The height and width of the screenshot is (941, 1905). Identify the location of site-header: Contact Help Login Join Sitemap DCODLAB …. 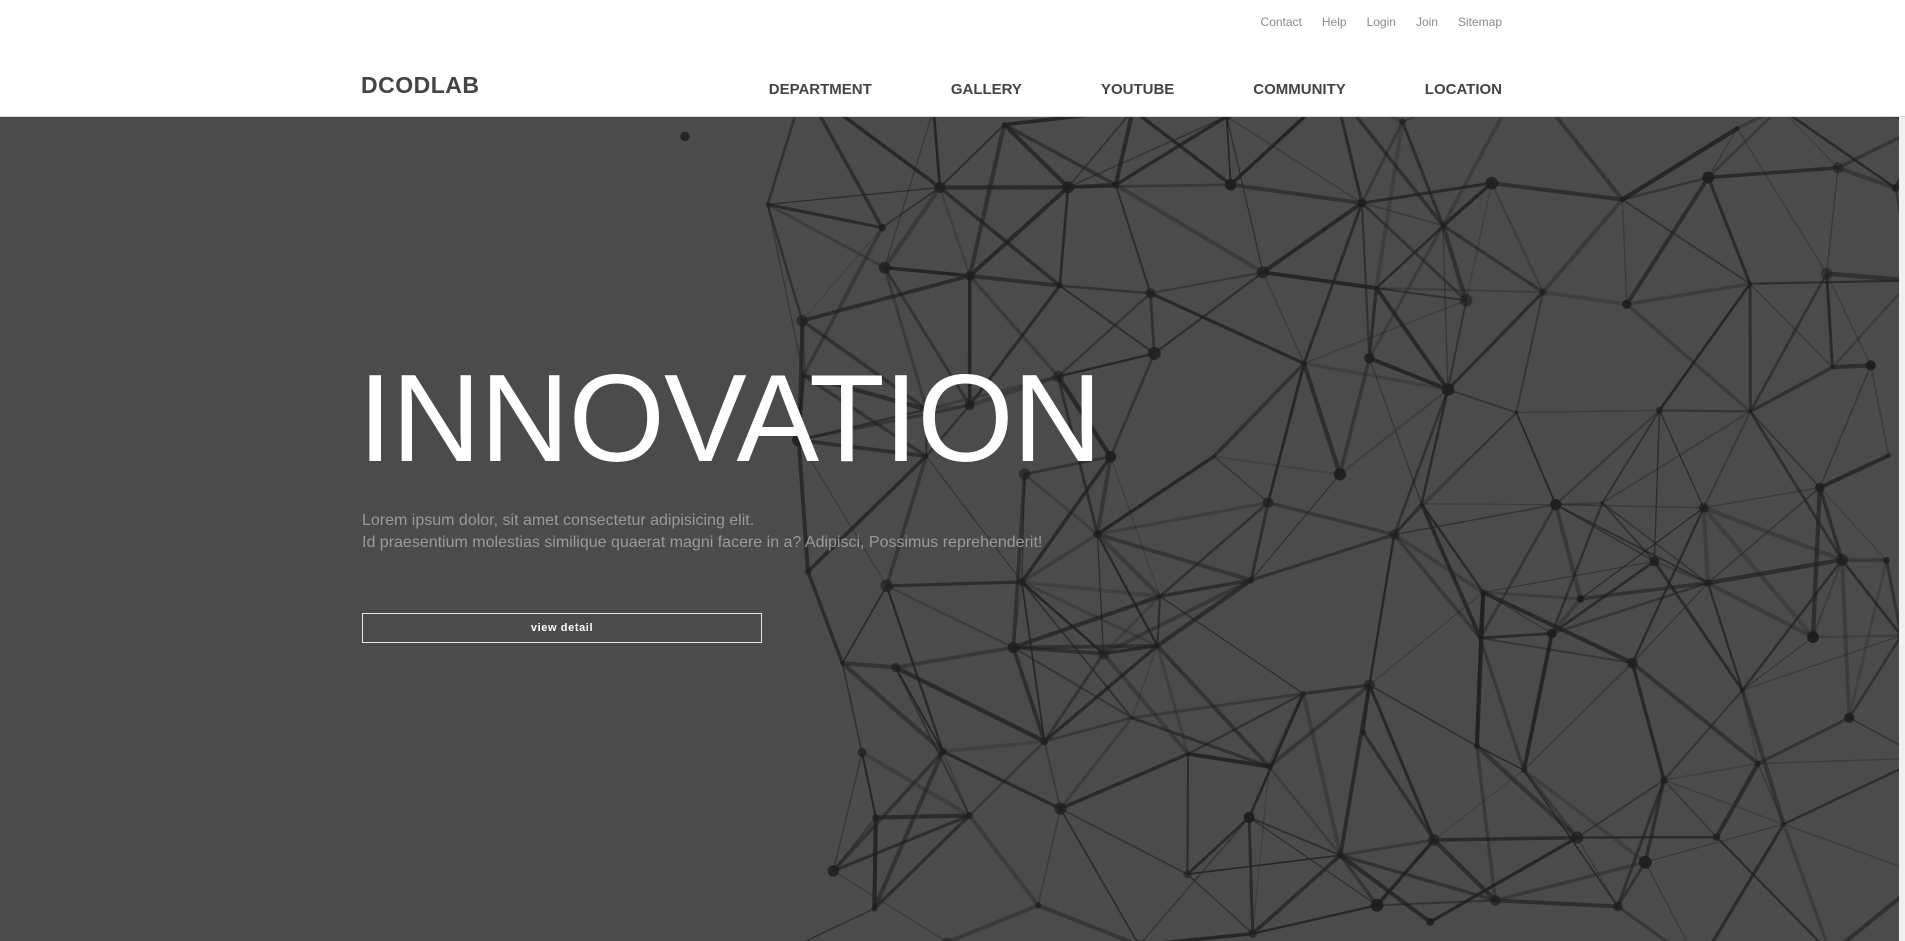
(952, 58).